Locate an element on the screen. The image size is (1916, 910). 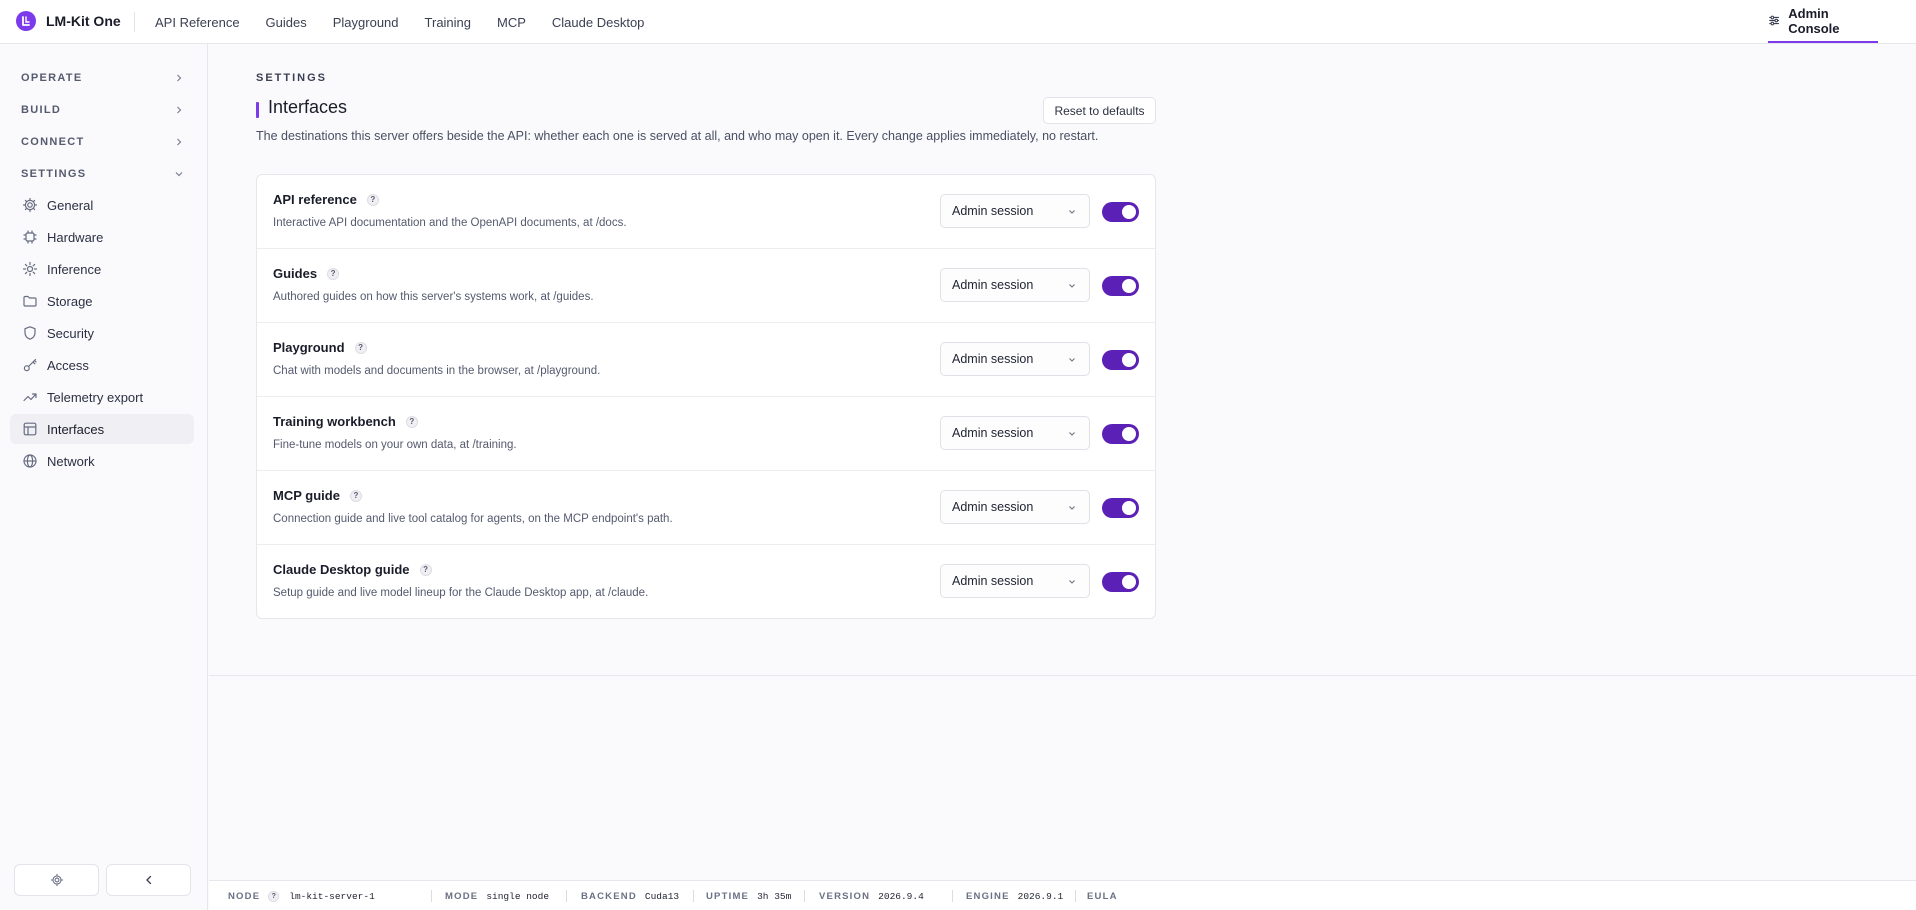
trend-icon is located at coordinates (30, 397).